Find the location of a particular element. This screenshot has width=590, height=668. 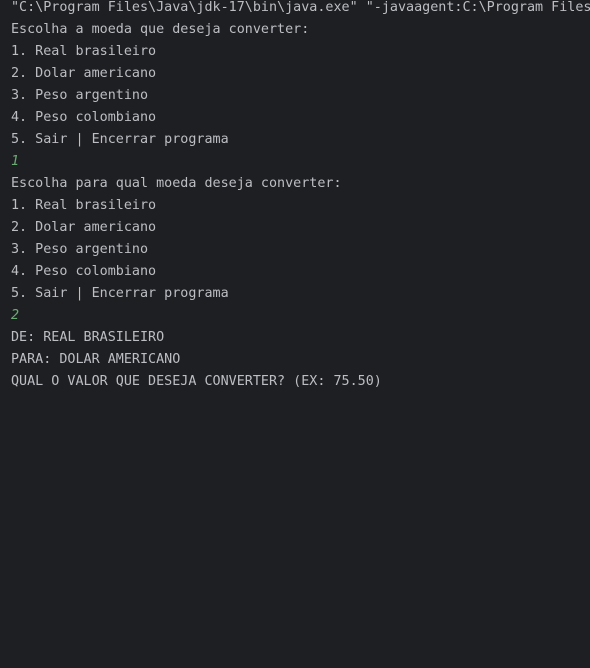

prompt-from-currency: Escolha a moeda que deseja converter: is located at coordinates (160, 29).